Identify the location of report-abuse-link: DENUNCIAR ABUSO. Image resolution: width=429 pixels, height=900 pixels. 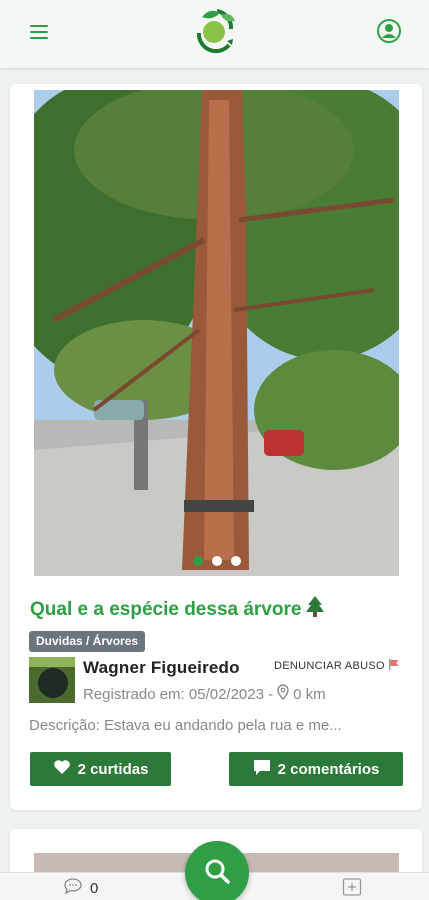
(337, 666).